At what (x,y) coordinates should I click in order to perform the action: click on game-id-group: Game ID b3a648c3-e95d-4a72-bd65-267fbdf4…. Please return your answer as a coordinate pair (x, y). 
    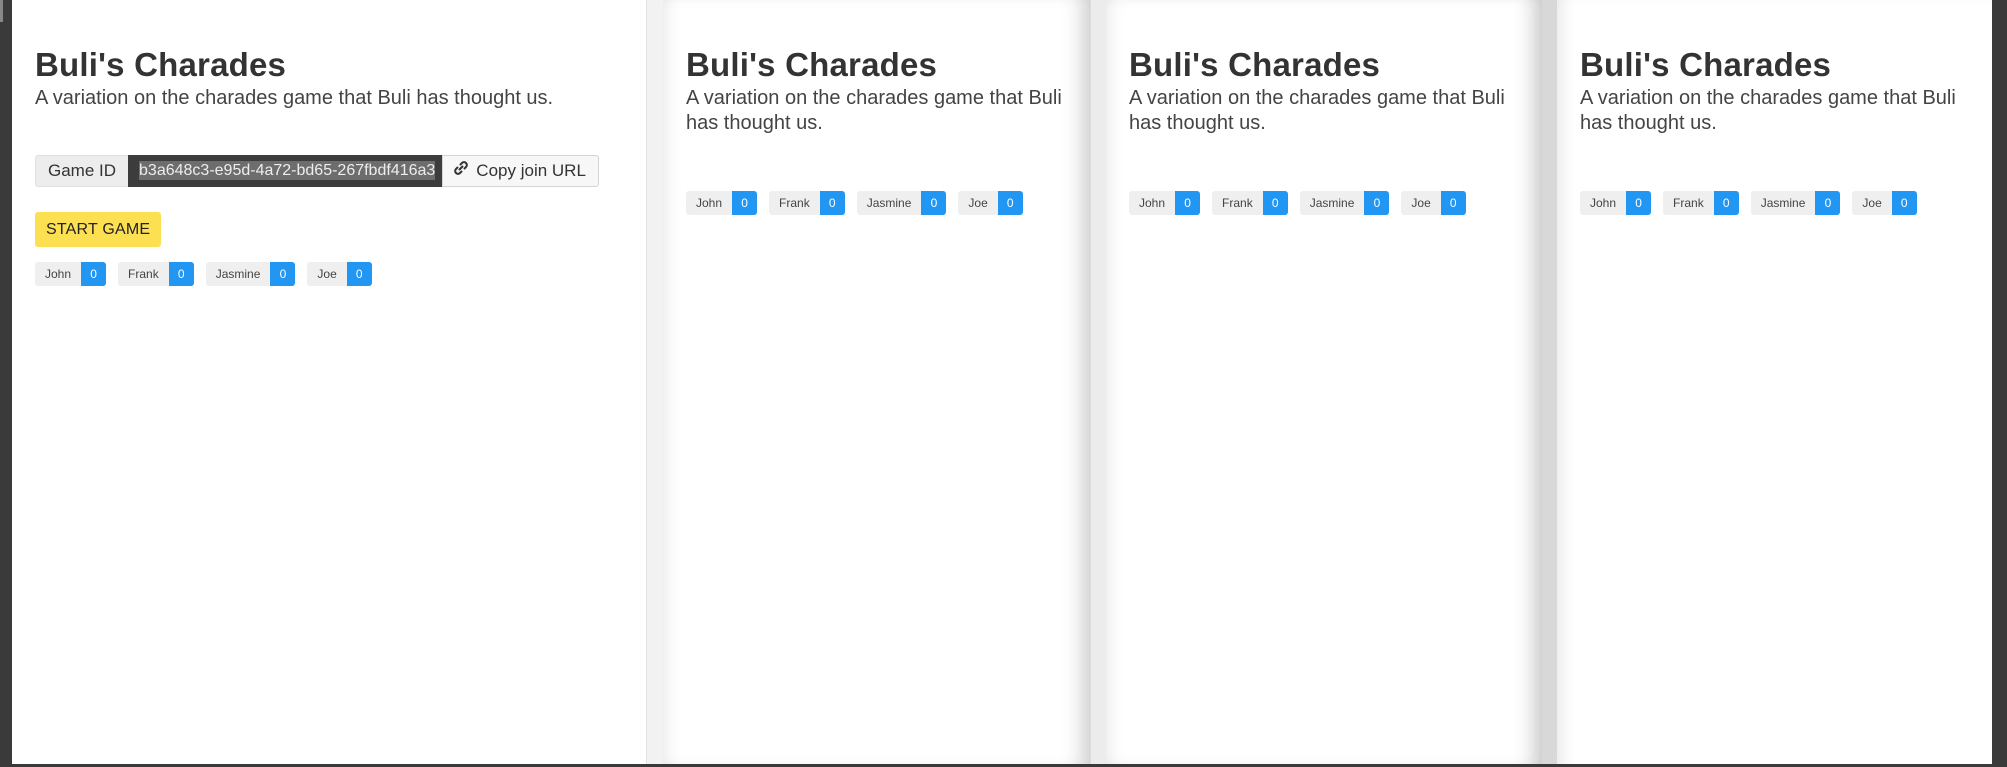
    Looking at the image, I should click on (331, 171).